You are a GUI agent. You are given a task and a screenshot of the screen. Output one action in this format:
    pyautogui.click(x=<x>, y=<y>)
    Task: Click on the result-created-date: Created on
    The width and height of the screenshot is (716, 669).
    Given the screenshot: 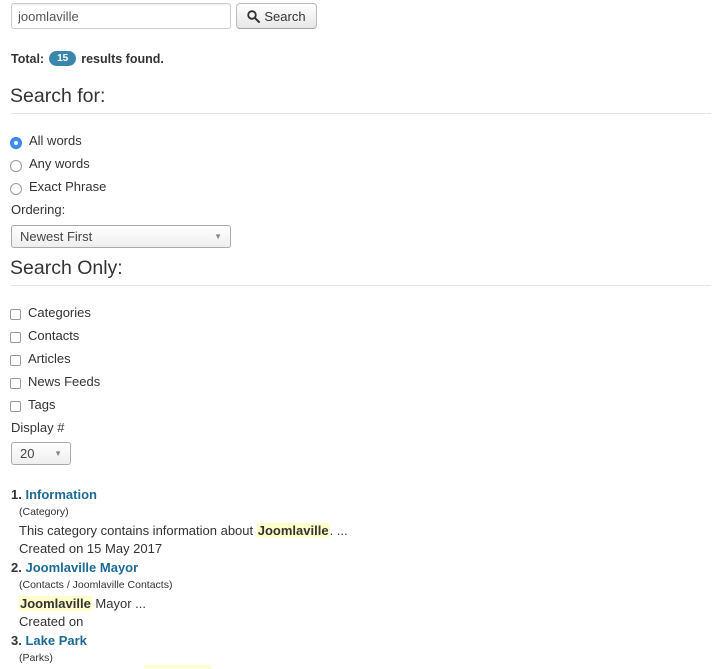 What is the action you would take?
    pyautogui.click(x=51, y=621)
    